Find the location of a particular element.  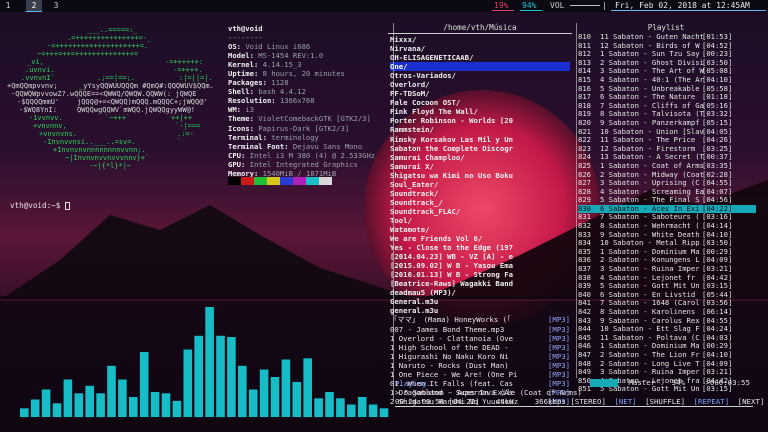

folder-entry: Soul_Eater/ is located at coordinates (480, 184).